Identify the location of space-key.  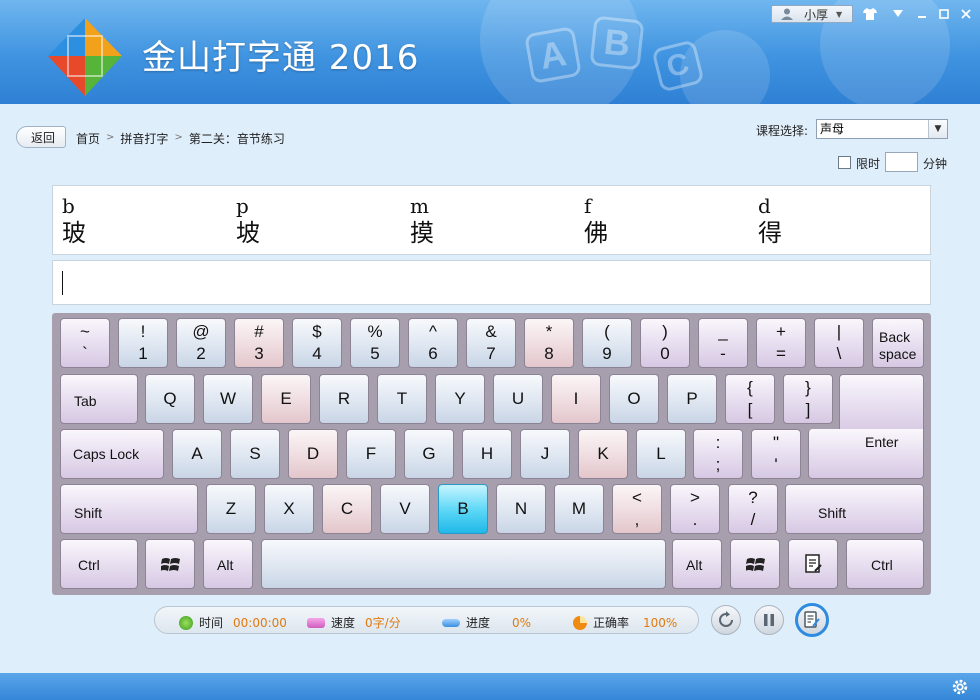
(463, 564).